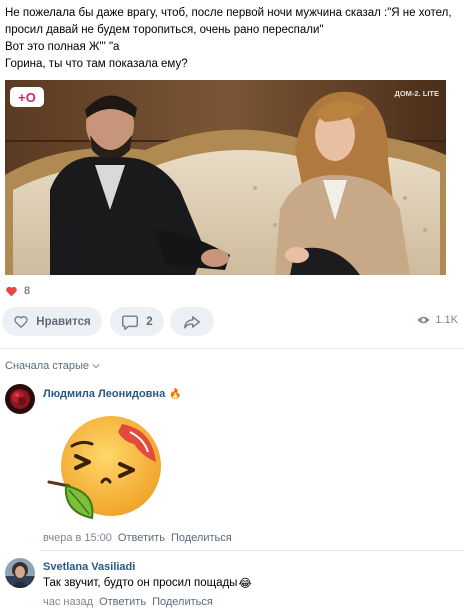 The width and height of the screenshot is (464, 612). I want to click on video-watermark: ДОМ-2. LITE, so click(416, 93).